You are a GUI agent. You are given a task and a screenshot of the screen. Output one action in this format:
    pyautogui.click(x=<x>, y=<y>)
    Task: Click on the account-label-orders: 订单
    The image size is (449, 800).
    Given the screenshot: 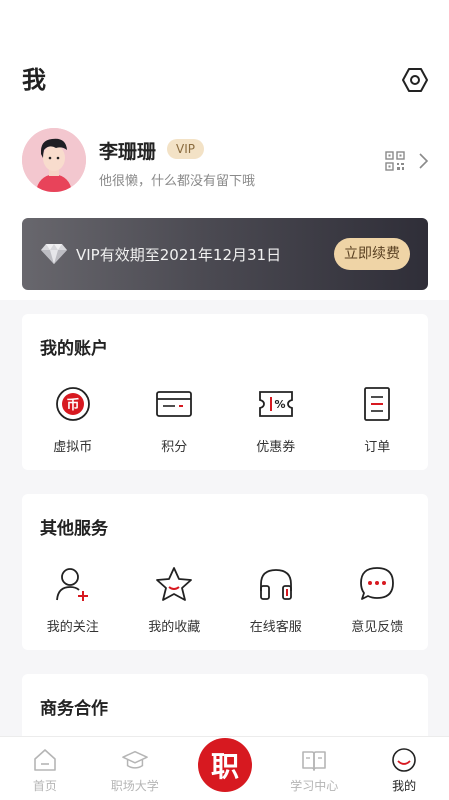 What is the action you would take?
    pyautogui.click(x=377, y=447)
    